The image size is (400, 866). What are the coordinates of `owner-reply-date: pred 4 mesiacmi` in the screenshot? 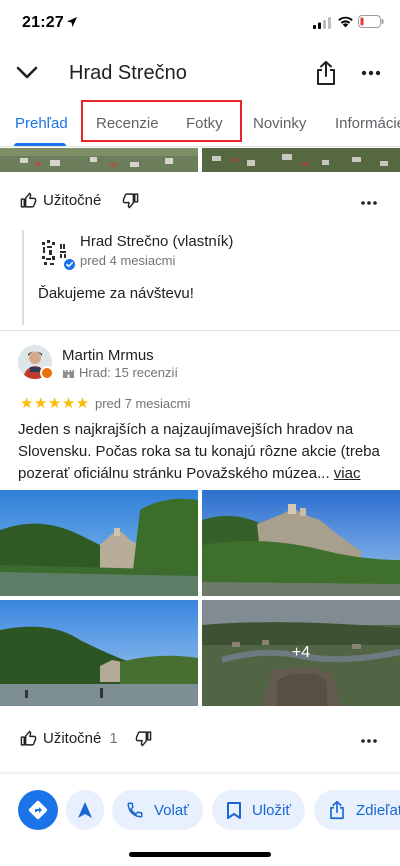 It's located at (128, 260).